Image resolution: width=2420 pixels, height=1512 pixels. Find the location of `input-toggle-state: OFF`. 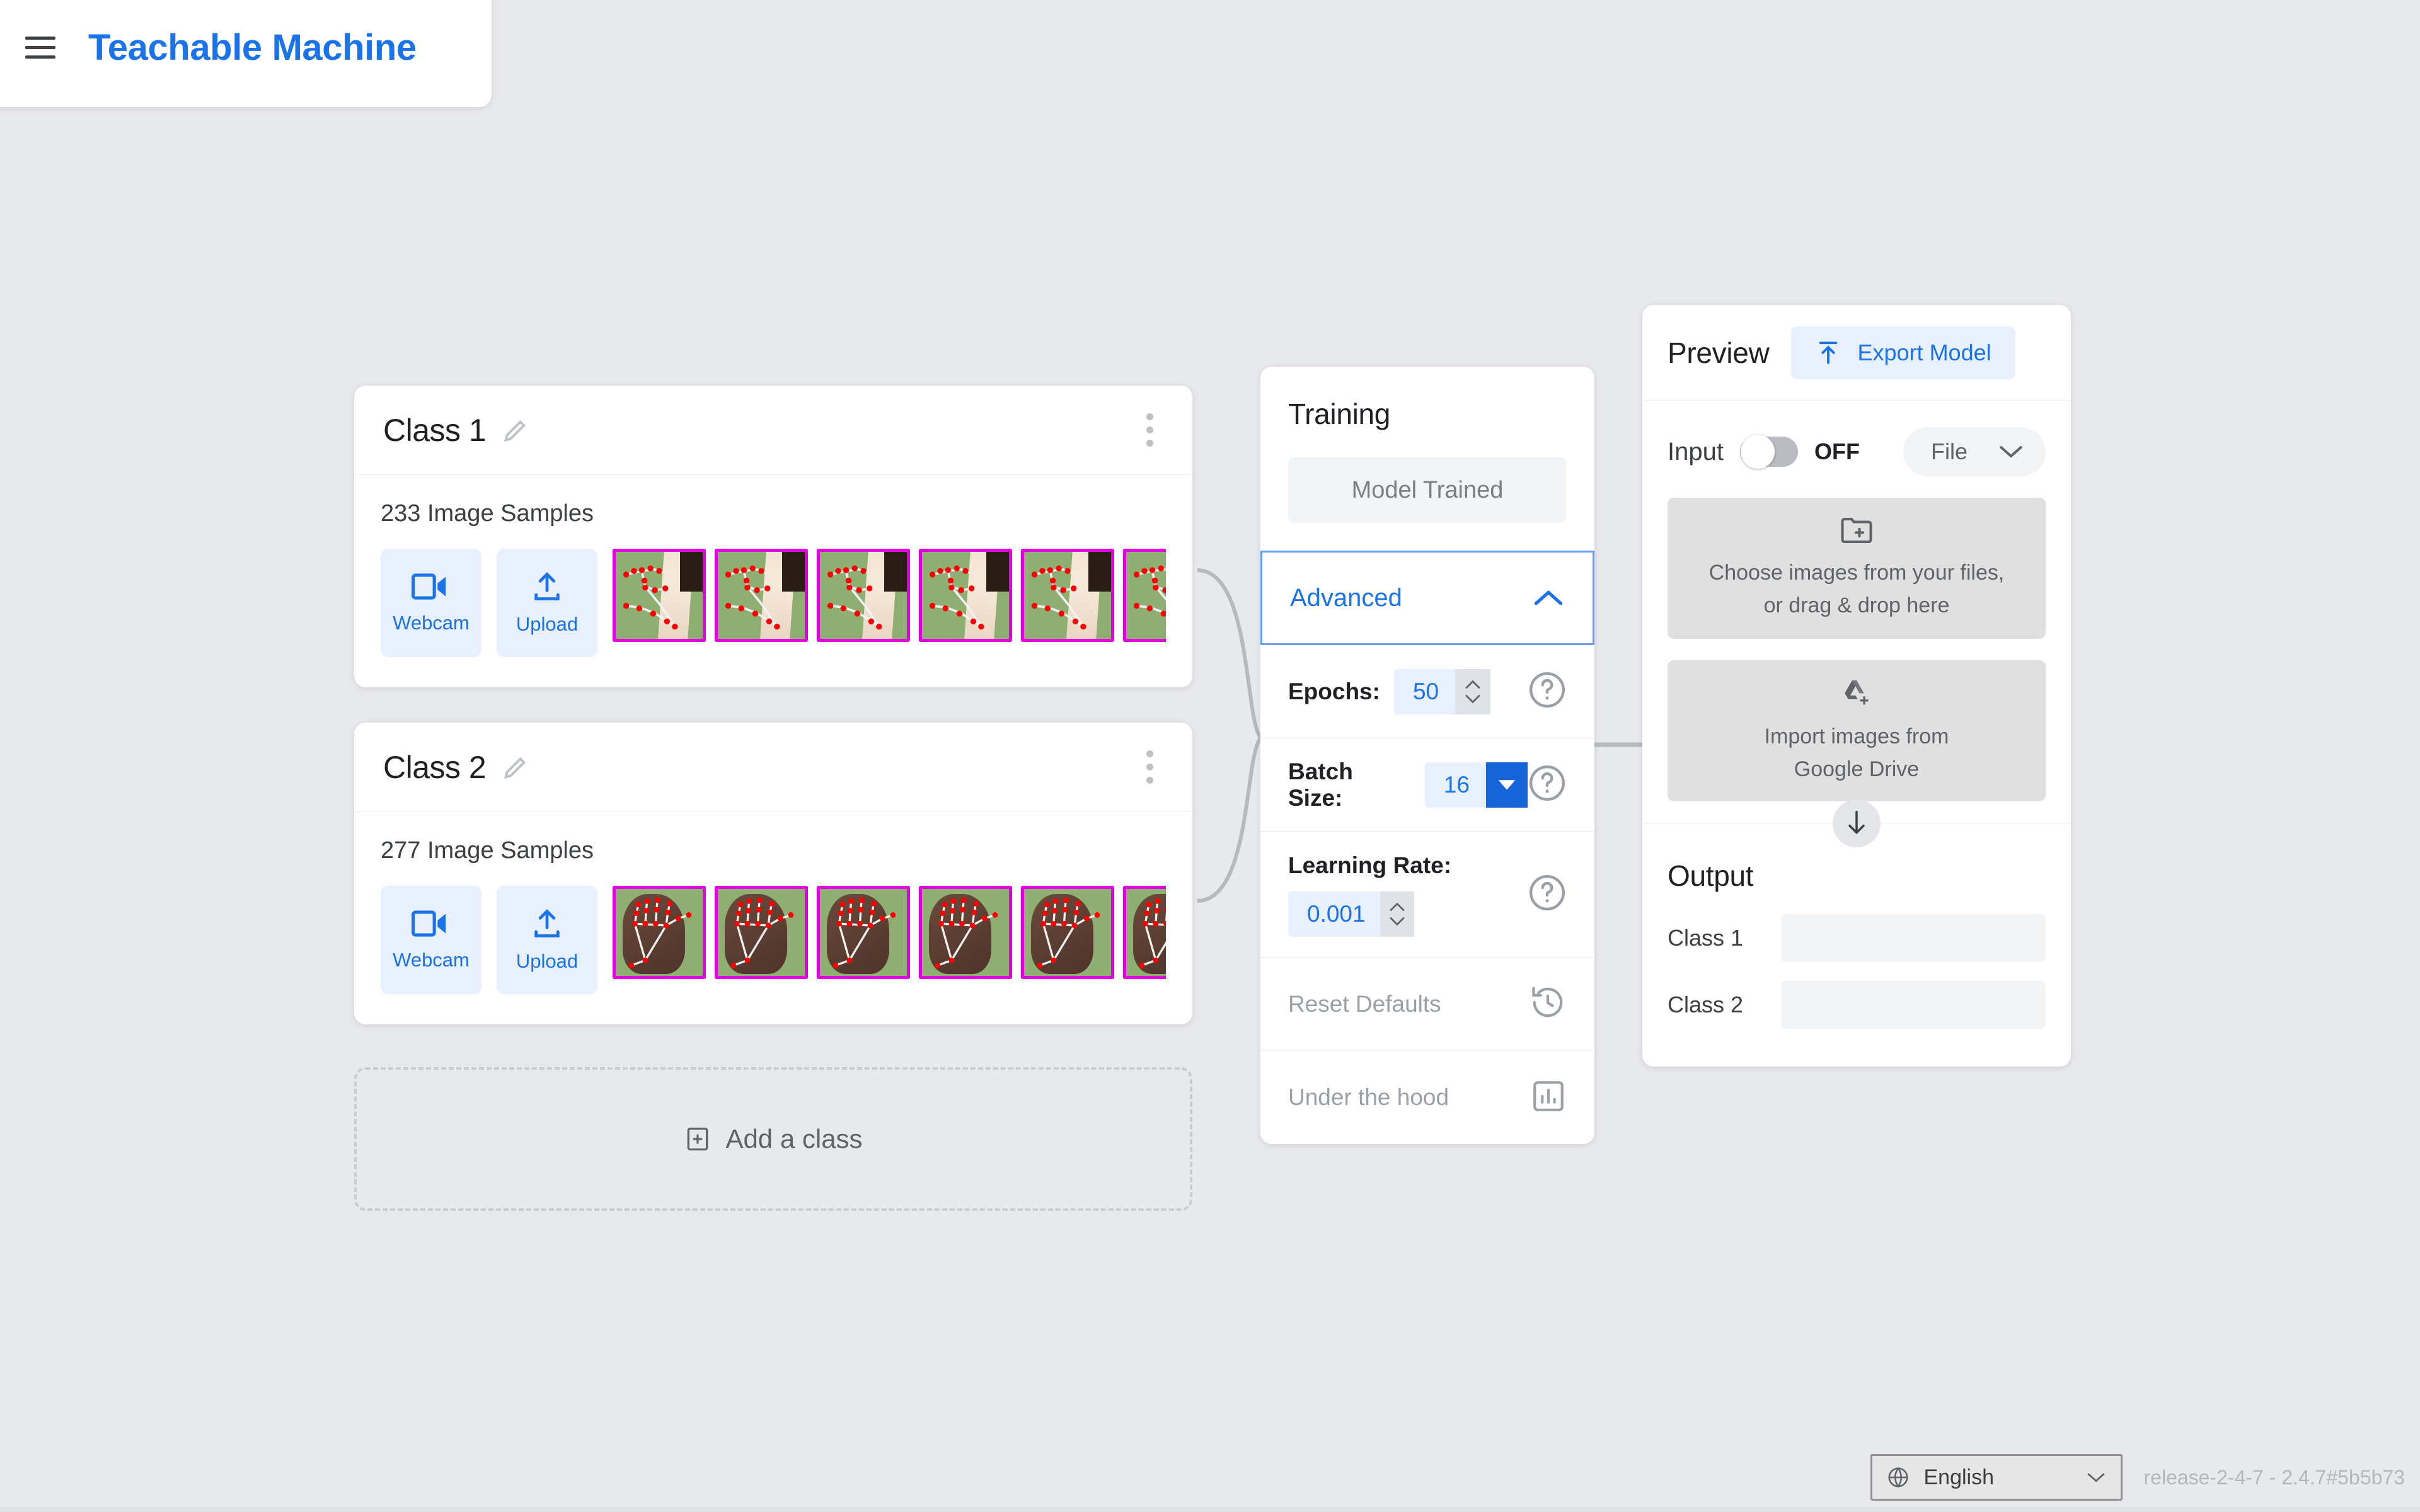

input-toggle-state: OFF is located at coordinates (1837, 451).